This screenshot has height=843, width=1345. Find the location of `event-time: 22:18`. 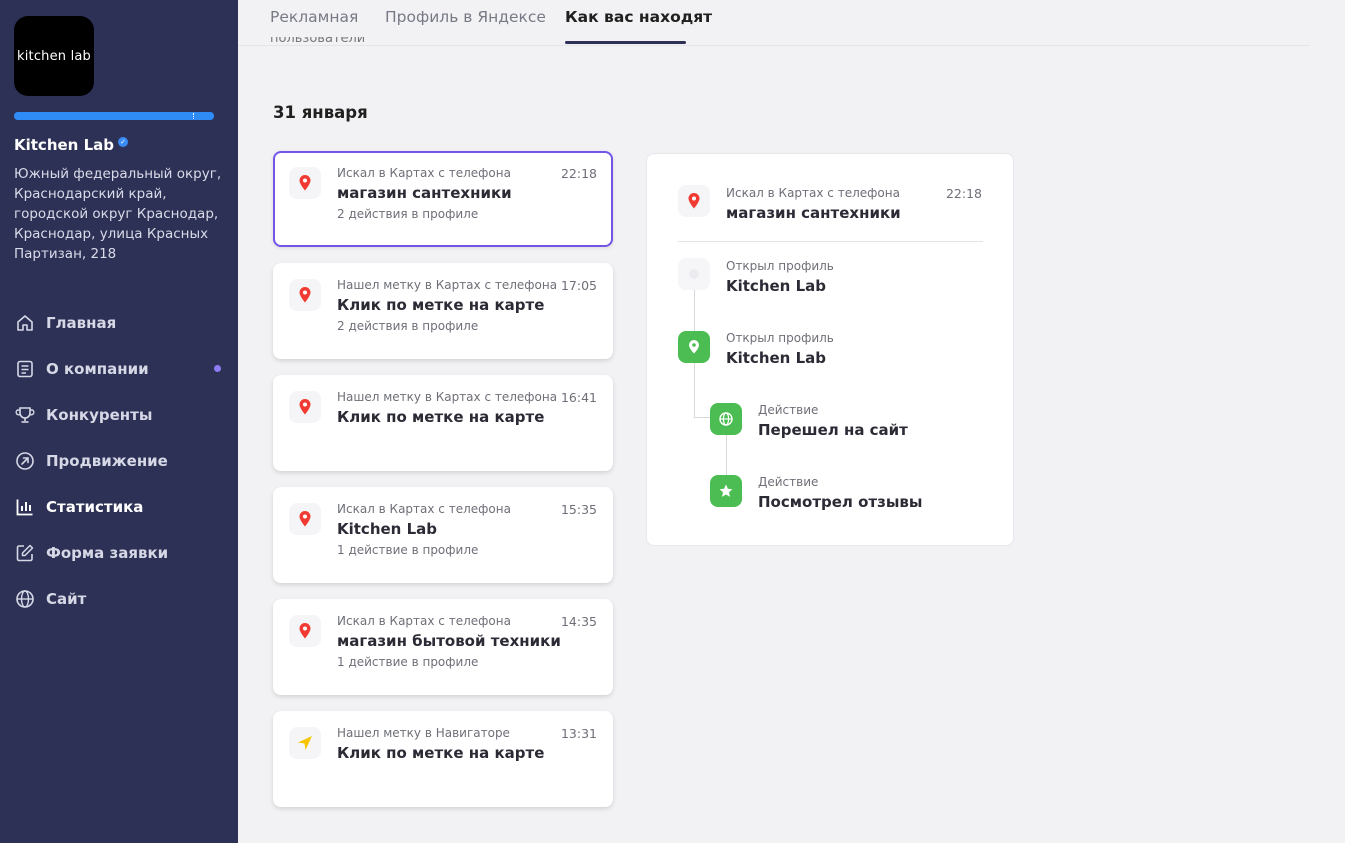

event-time: 22:18 is located at coordinates (578, 173).